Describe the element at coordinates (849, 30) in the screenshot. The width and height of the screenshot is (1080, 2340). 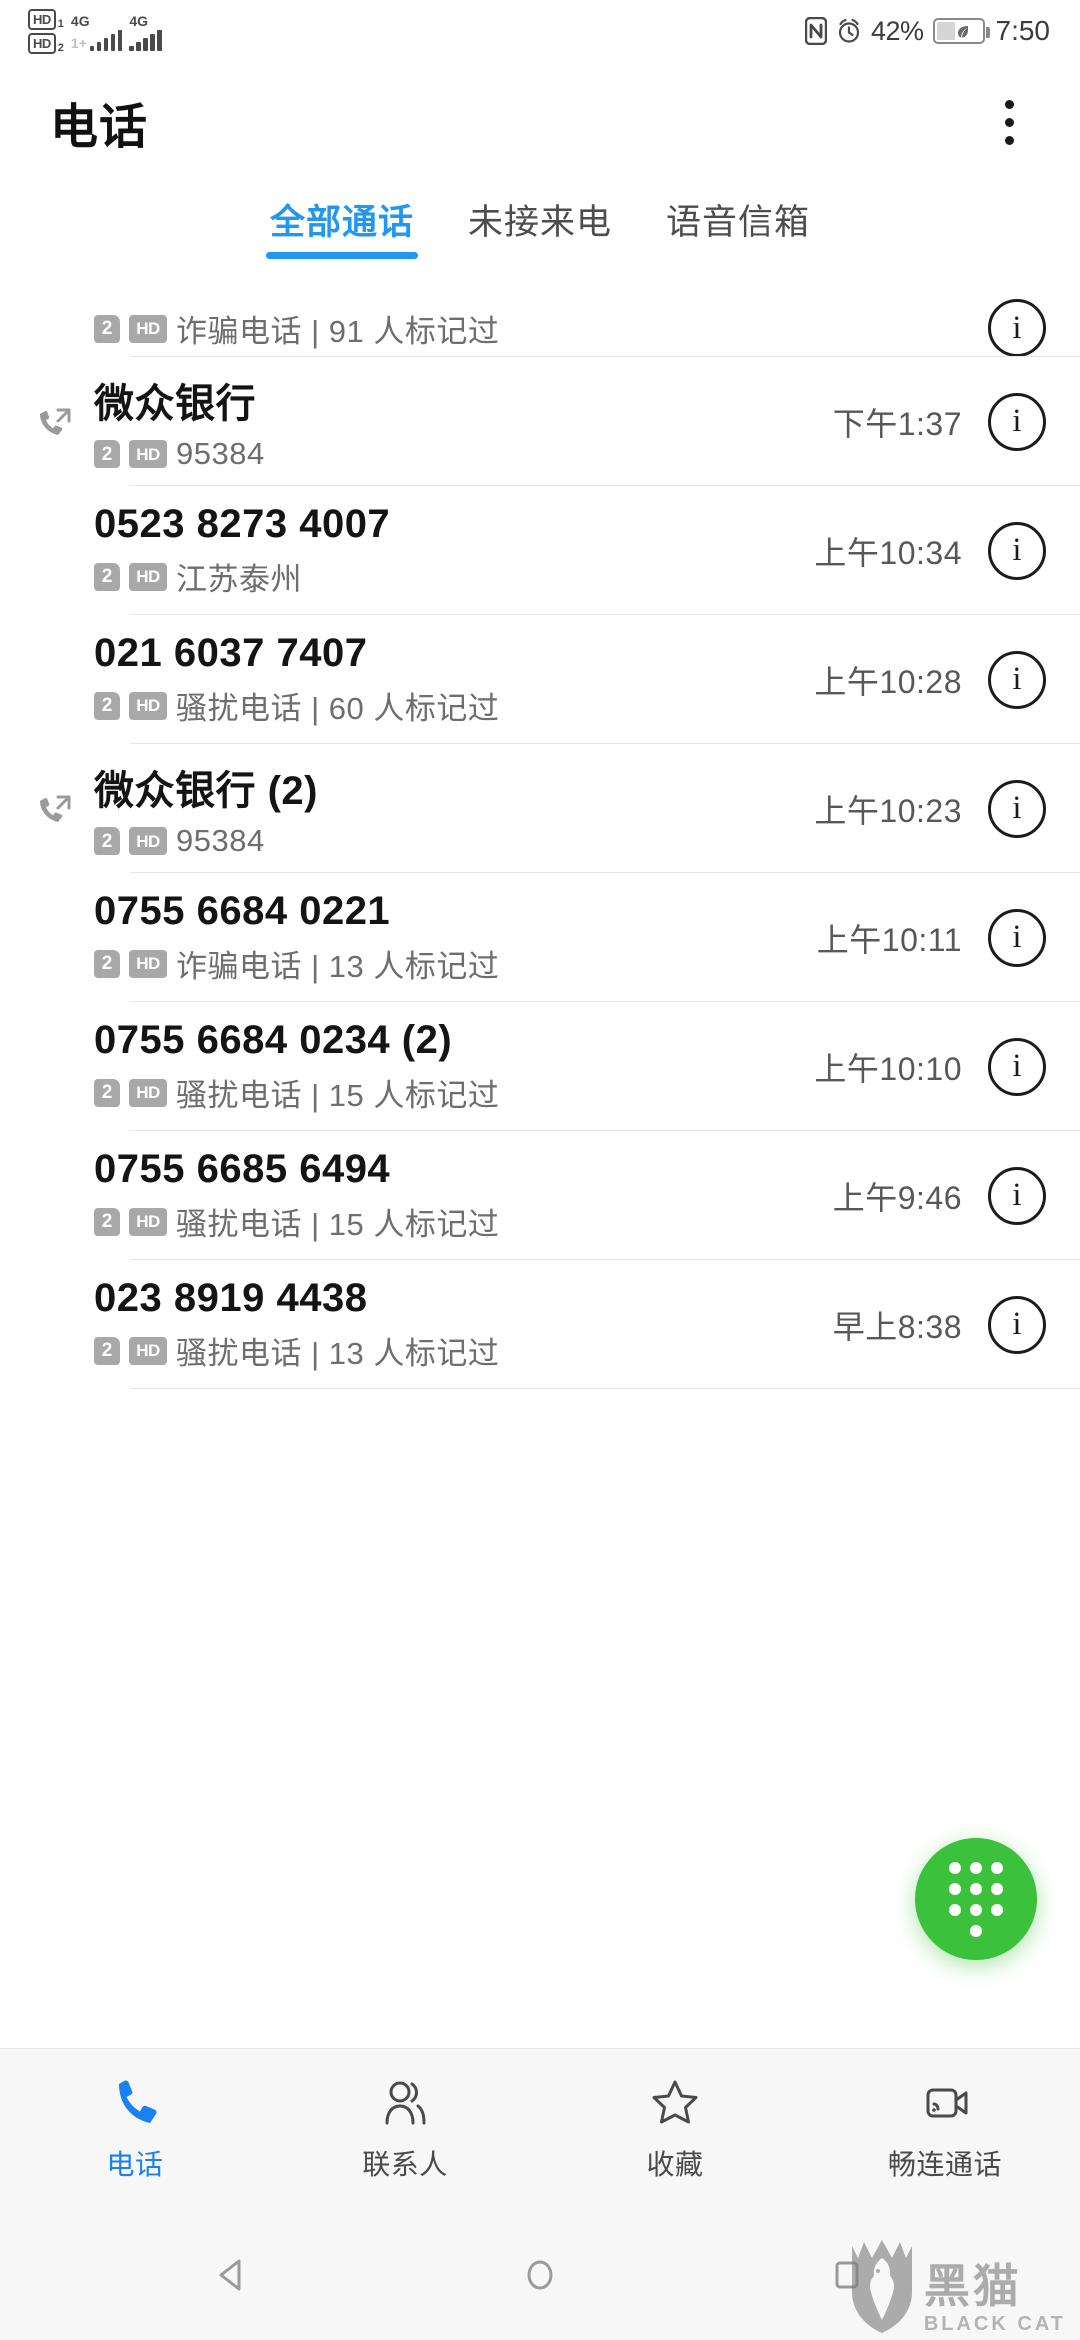
I see `alarm-icon` at that location.